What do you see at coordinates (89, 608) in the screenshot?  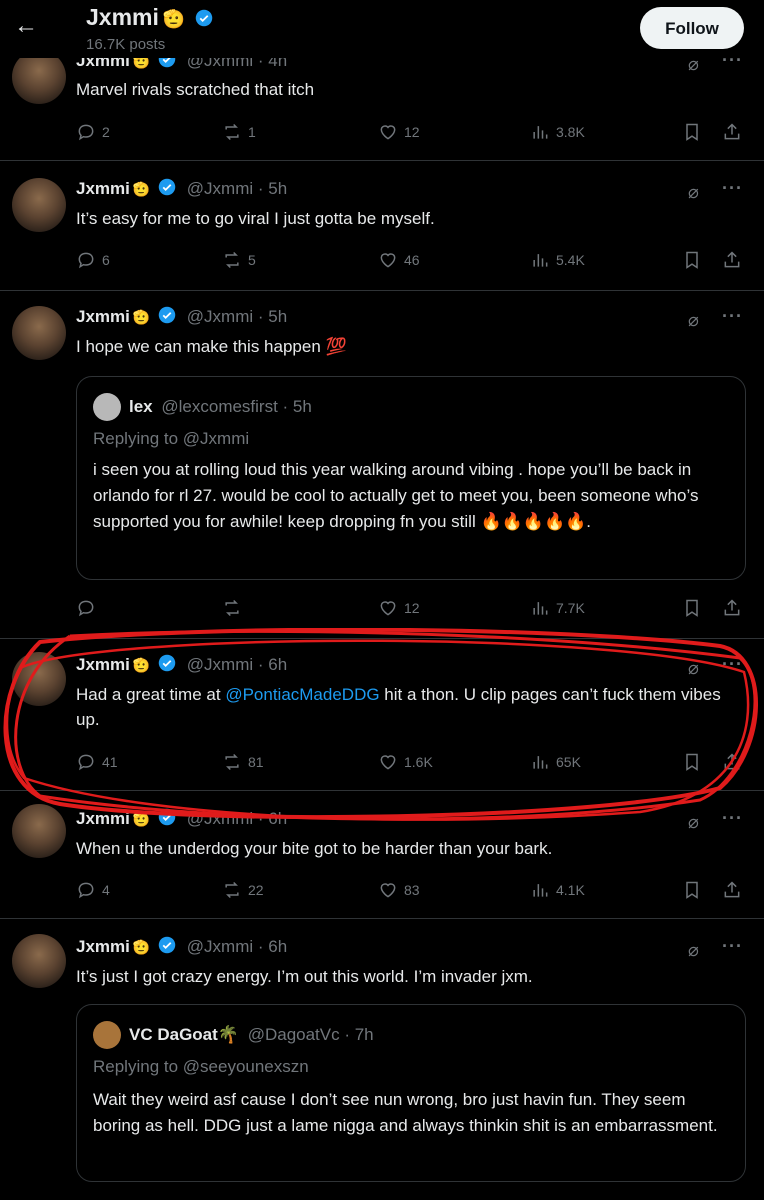 I see `reply-button` at bounding box center [89, 608].